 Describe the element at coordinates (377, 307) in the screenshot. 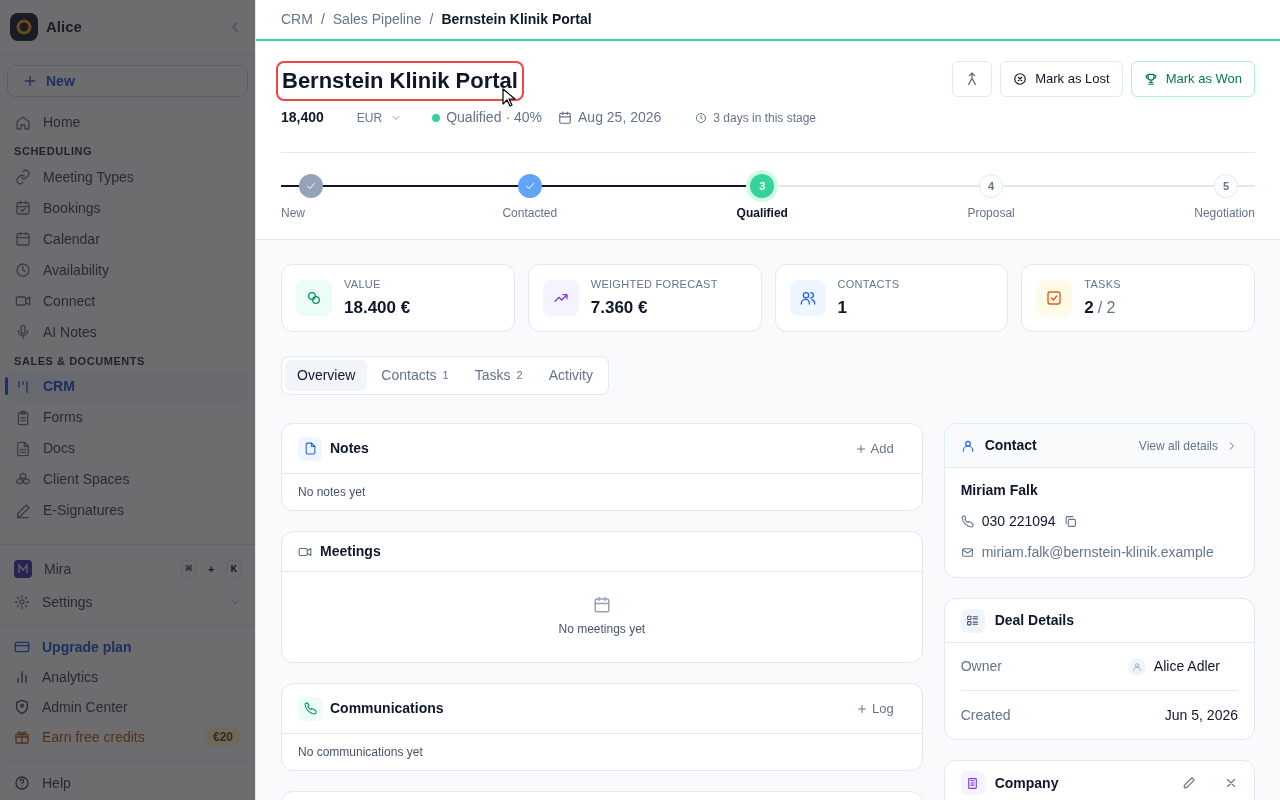

I see `stat-value: 18.400 €` at that location.